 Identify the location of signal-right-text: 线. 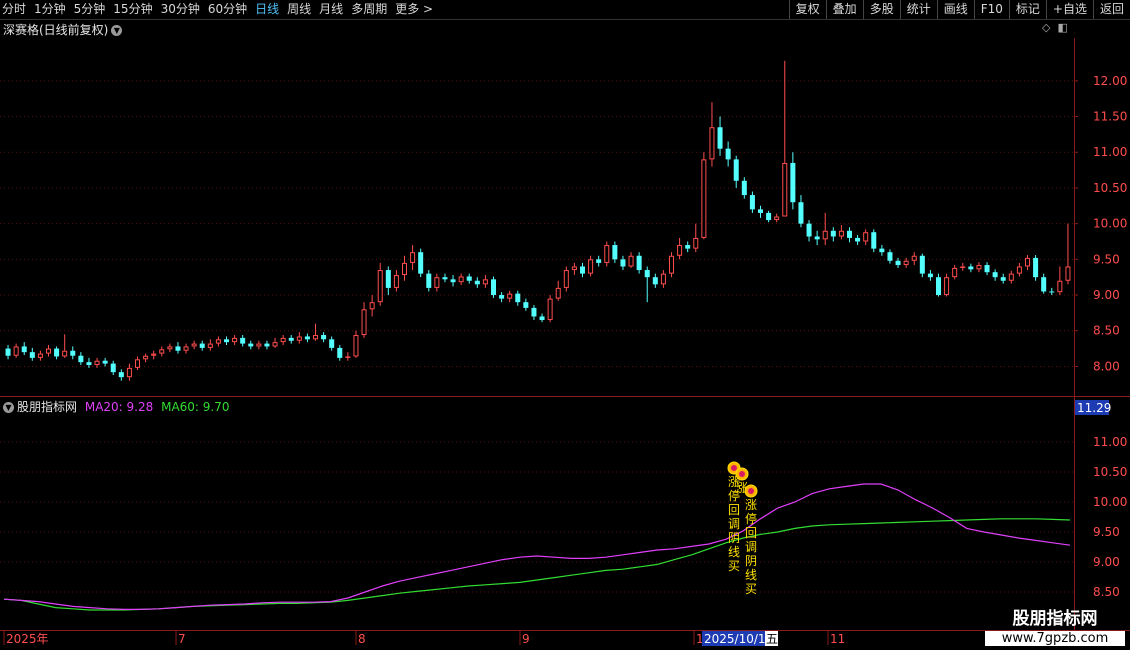
(751, 575).